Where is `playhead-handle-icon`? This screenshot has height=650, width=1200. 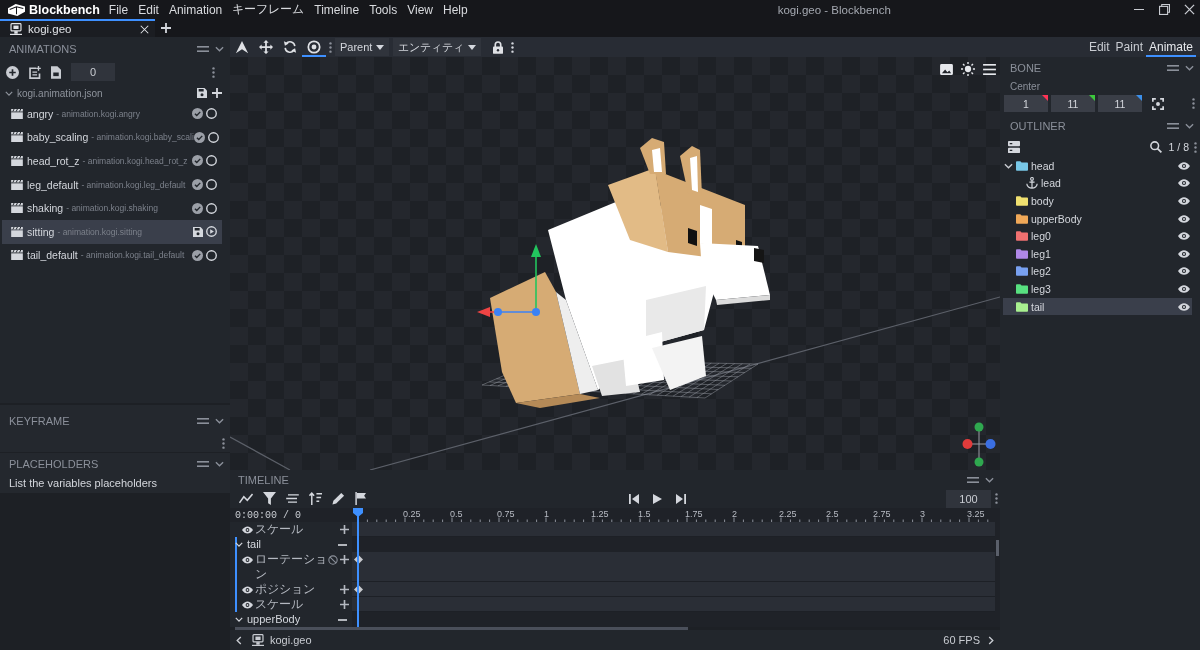
playhead-handle-icon is located at coordinates (358, 512).